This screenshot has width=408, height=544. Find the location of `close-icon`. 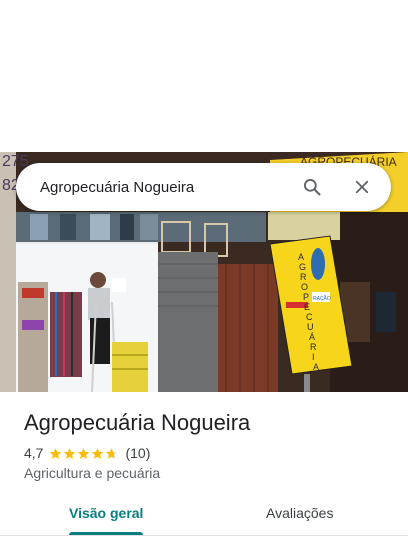

close-icon is located at coordinates (362, 187).